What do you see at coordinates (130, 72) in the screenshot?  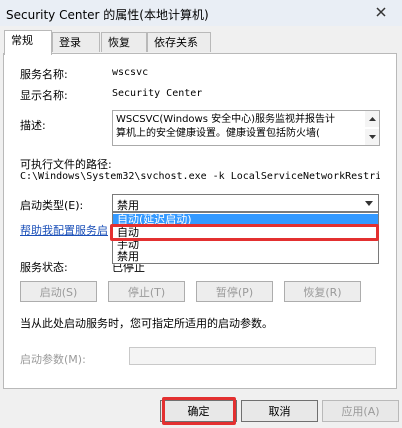 I see `service-name-value: wscsvc` at bounding box center [130, 72].